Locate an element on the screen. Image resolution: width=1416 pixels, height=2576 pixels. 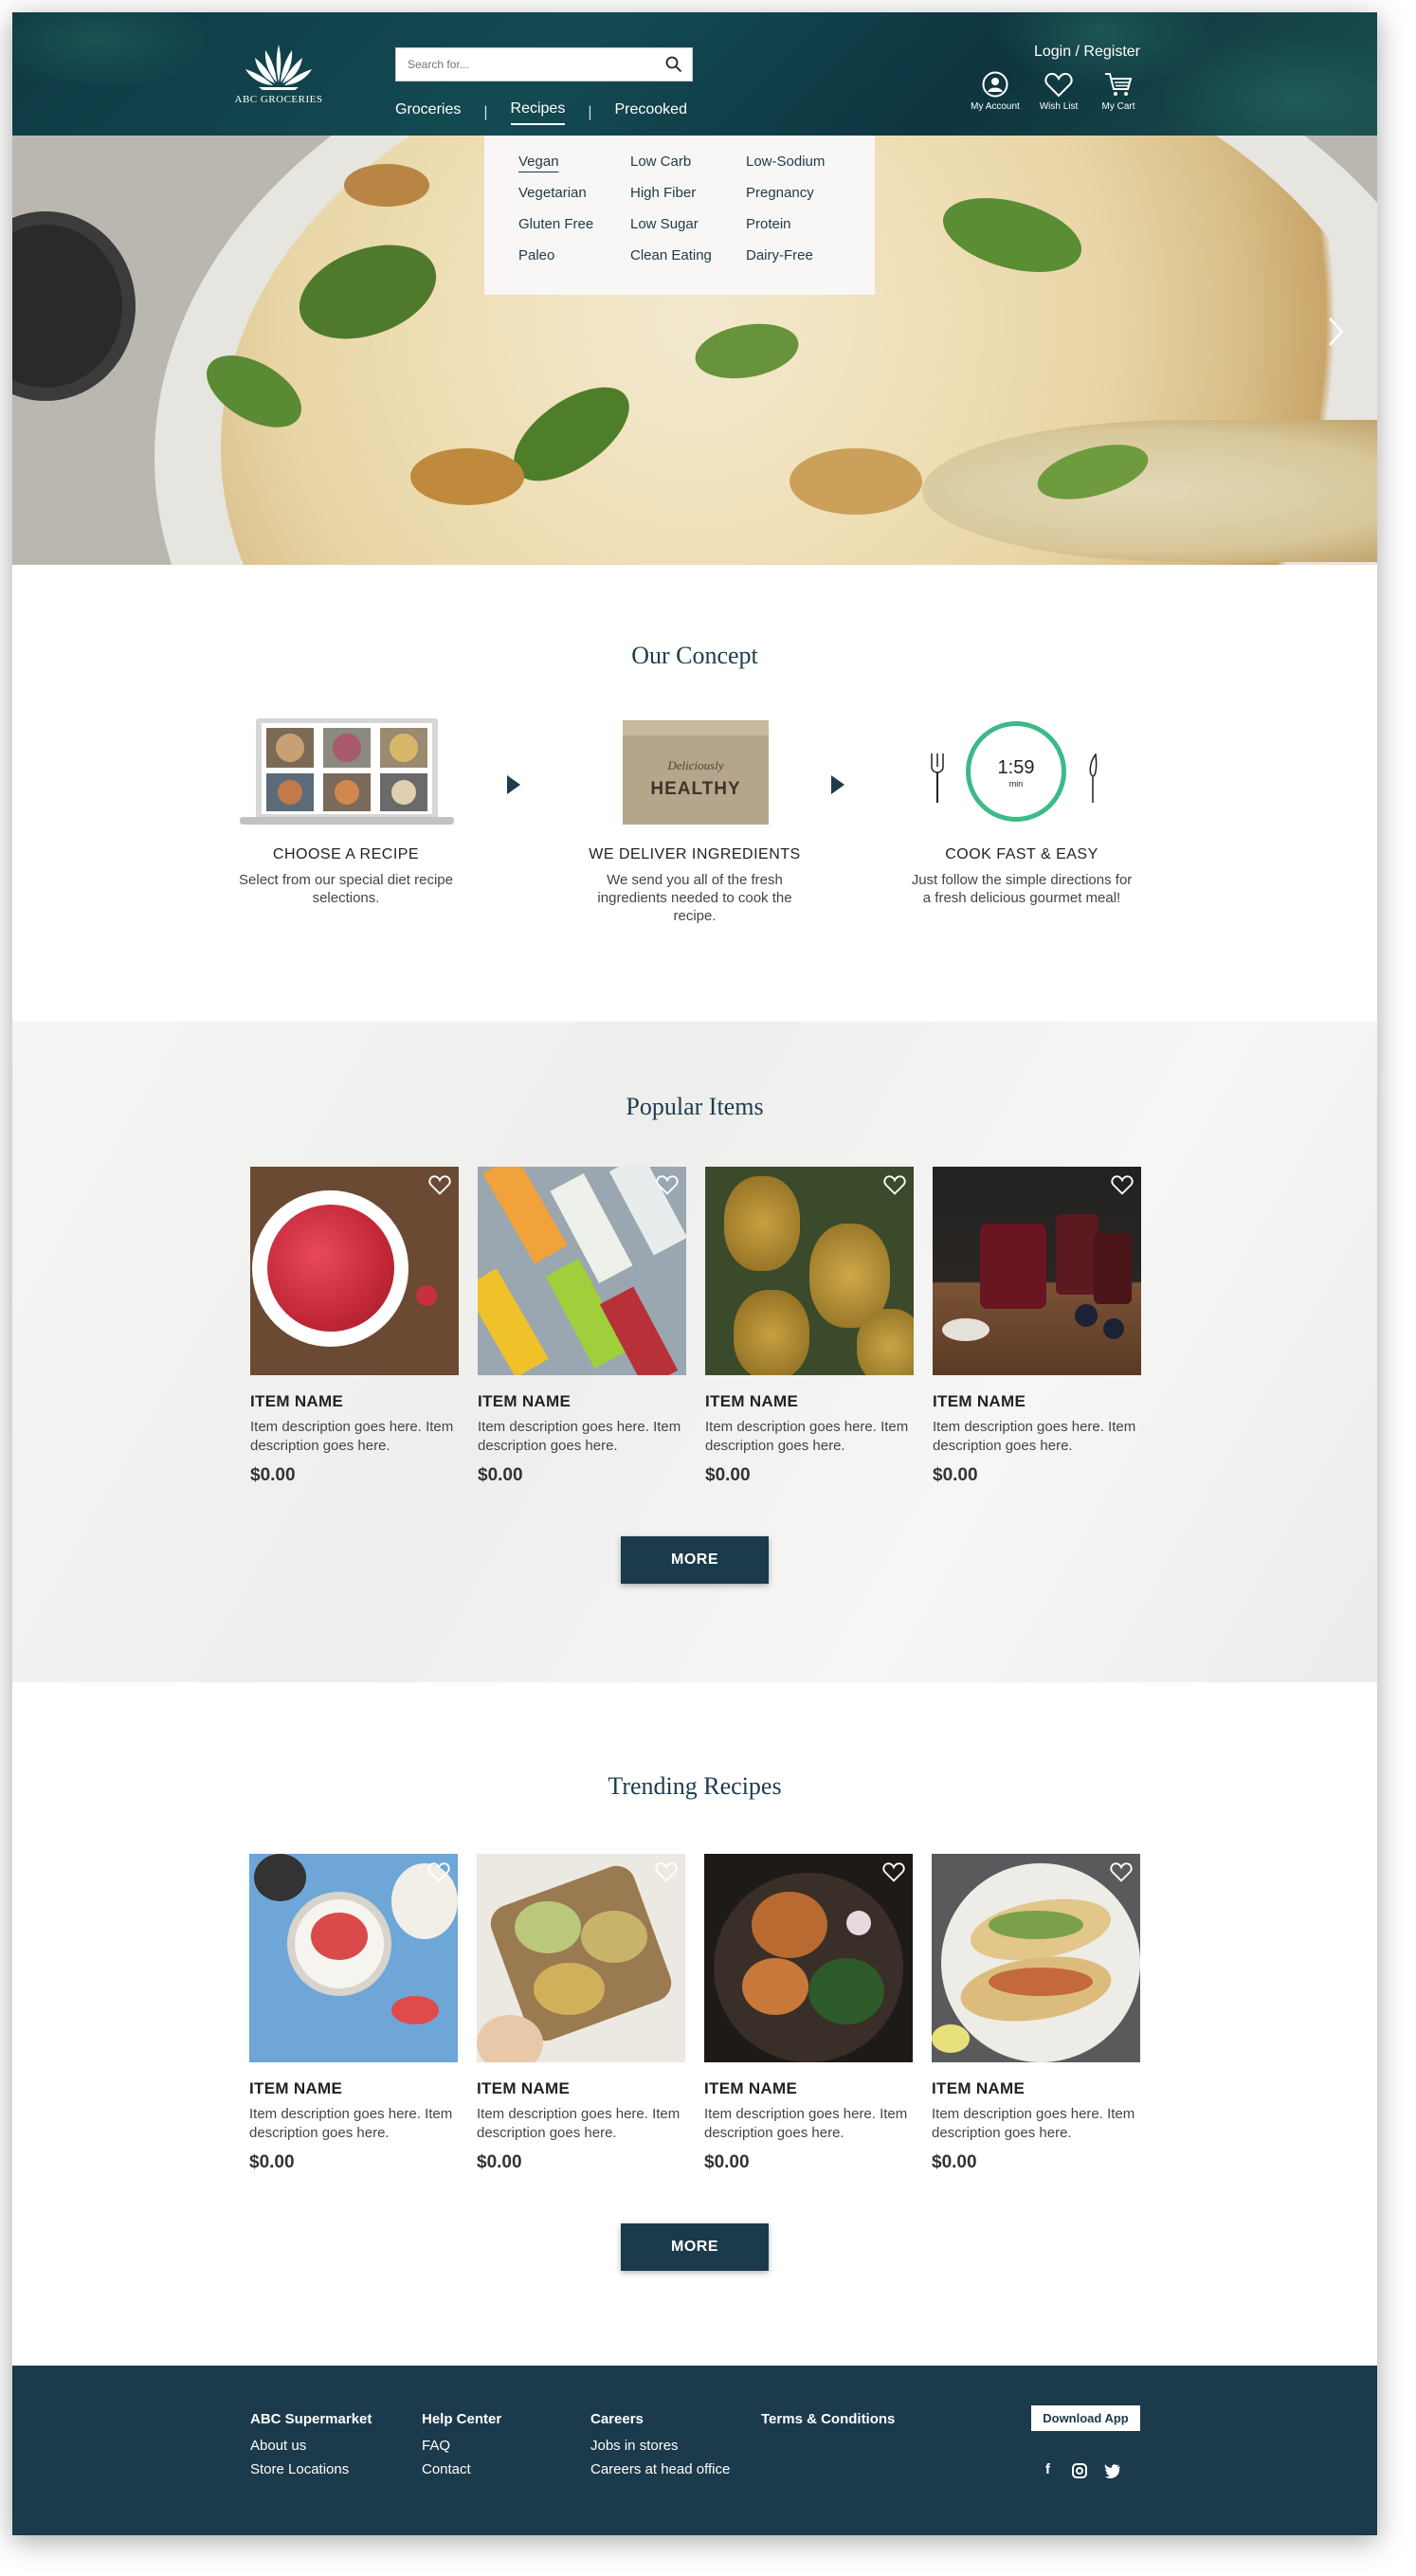
menu-item-low-sodium: Low-Sodium is located at coordinates (798, 161).